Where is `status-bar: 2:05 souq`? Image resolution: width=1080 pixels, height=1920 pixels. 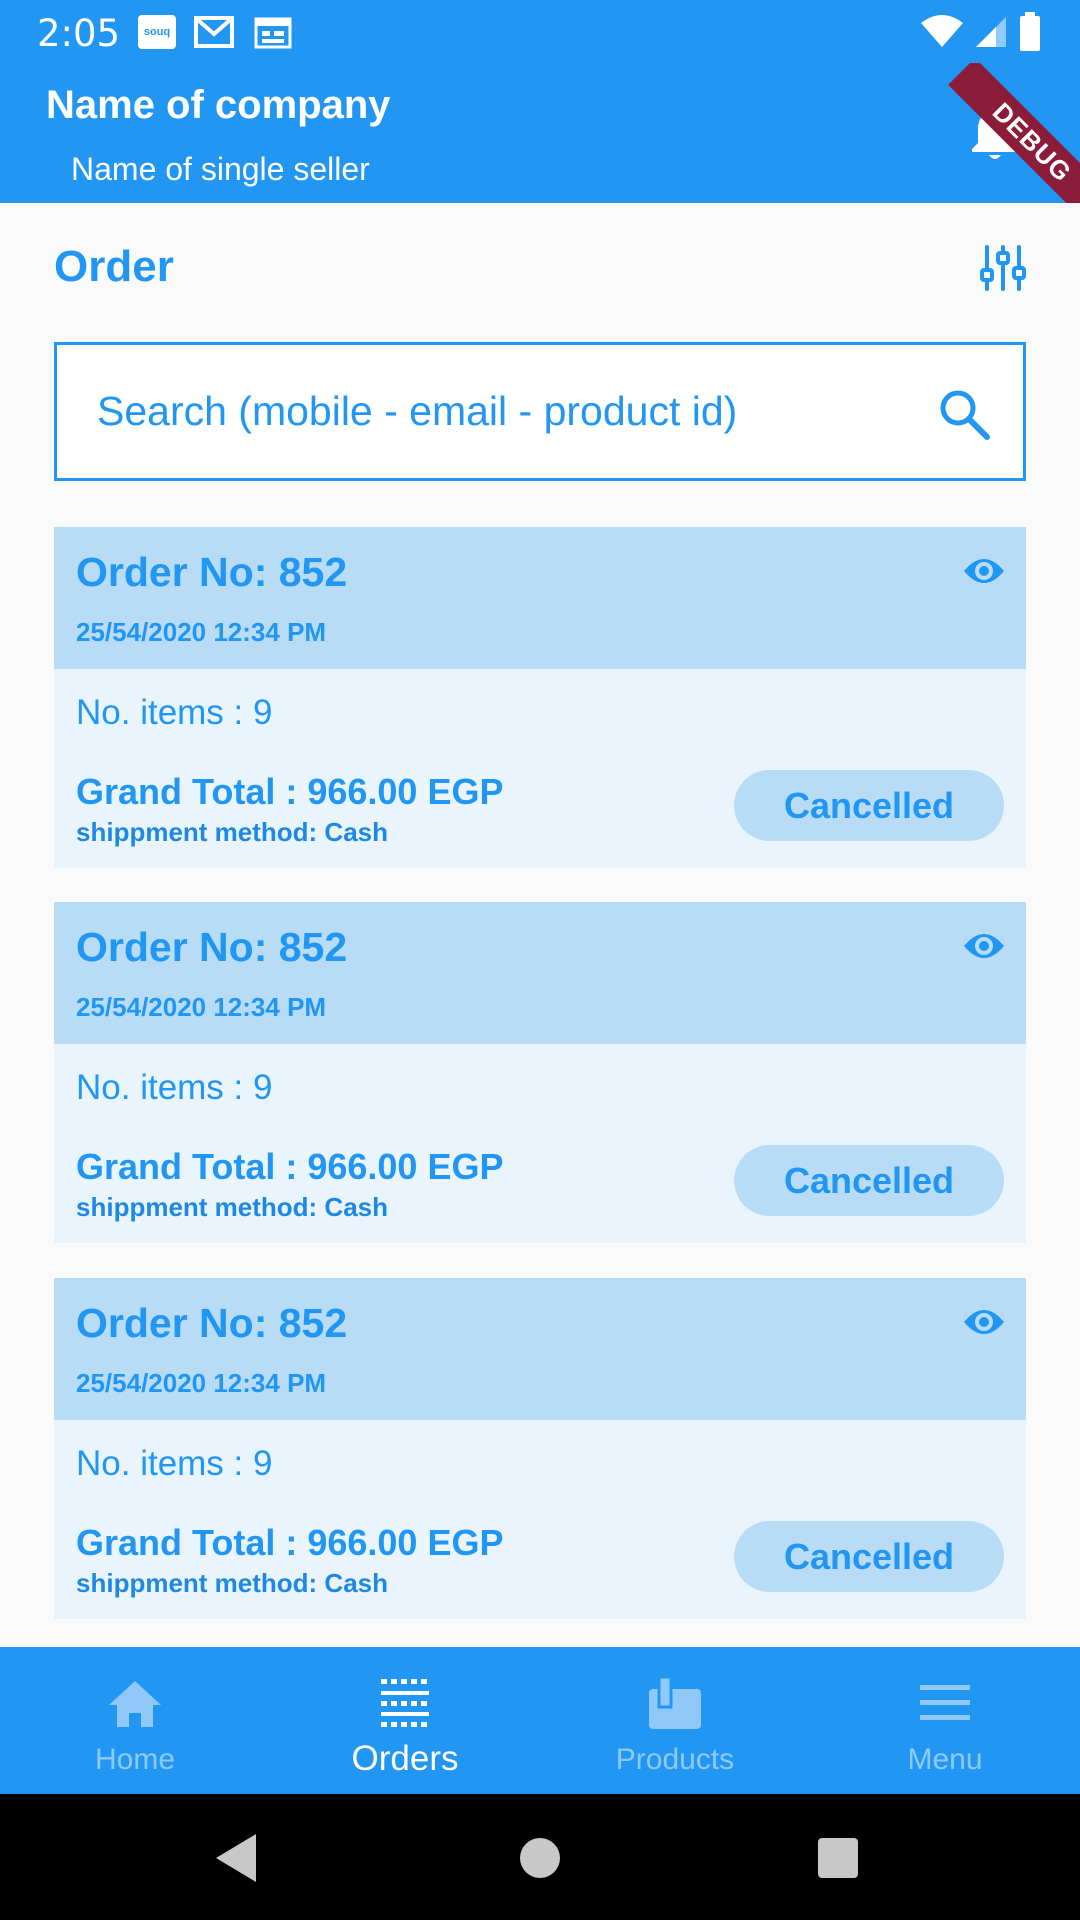
status-bar: 2:05 souq is located at coordinates (540, 31).